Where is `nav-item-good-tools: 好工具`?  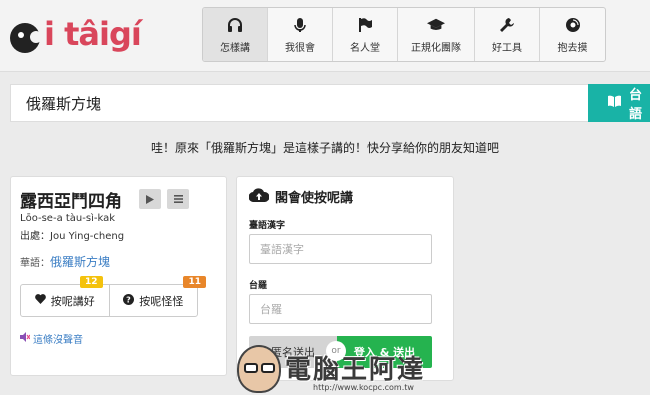 nav-item-good-tools: 好工具 is located at coordinates (507, 34).